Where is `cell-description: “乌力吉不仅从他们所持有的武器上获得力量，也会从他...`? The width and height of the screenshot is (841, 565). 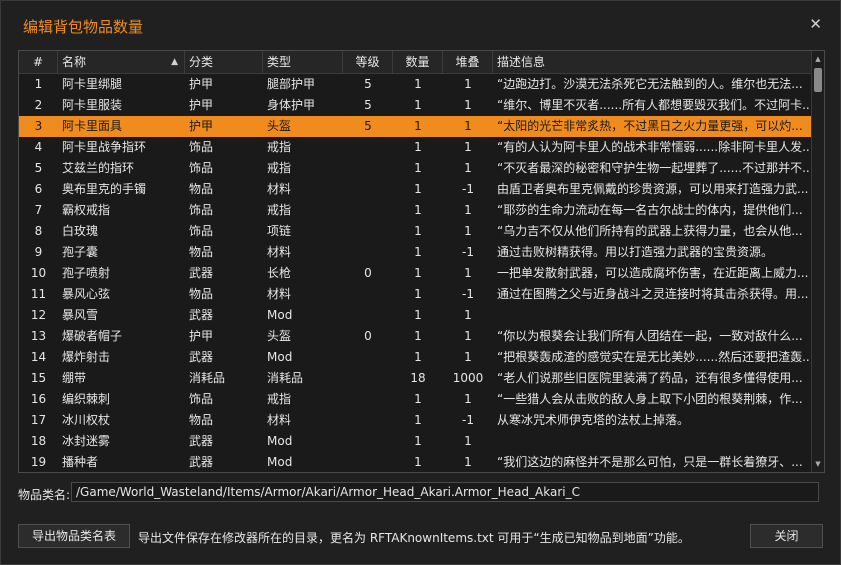 cell-description: “乌力吉不仅从他们所持有的武器上获得力量，也会从他... is located at coordinates (650, 231).